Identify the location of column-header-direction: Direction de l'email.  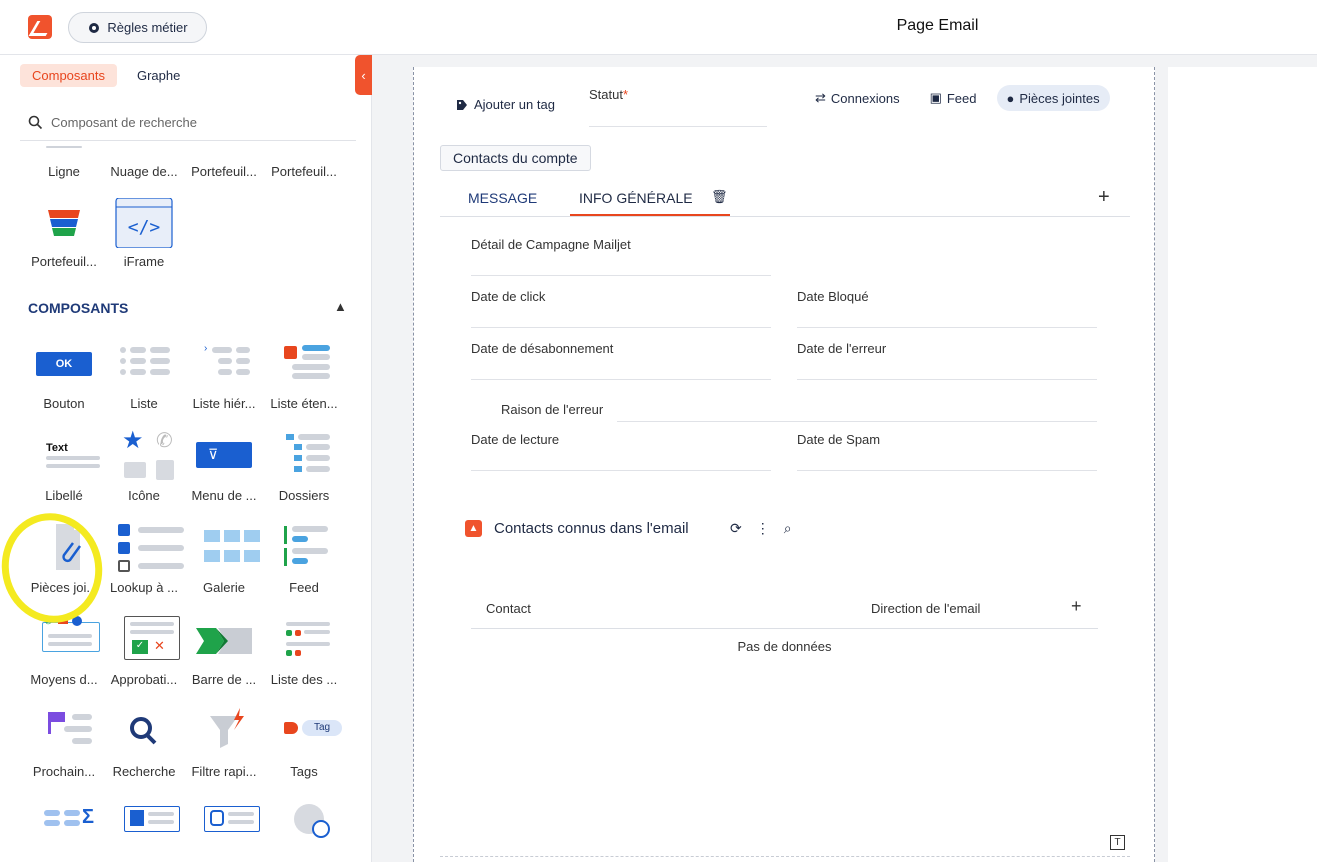
(925, 608).